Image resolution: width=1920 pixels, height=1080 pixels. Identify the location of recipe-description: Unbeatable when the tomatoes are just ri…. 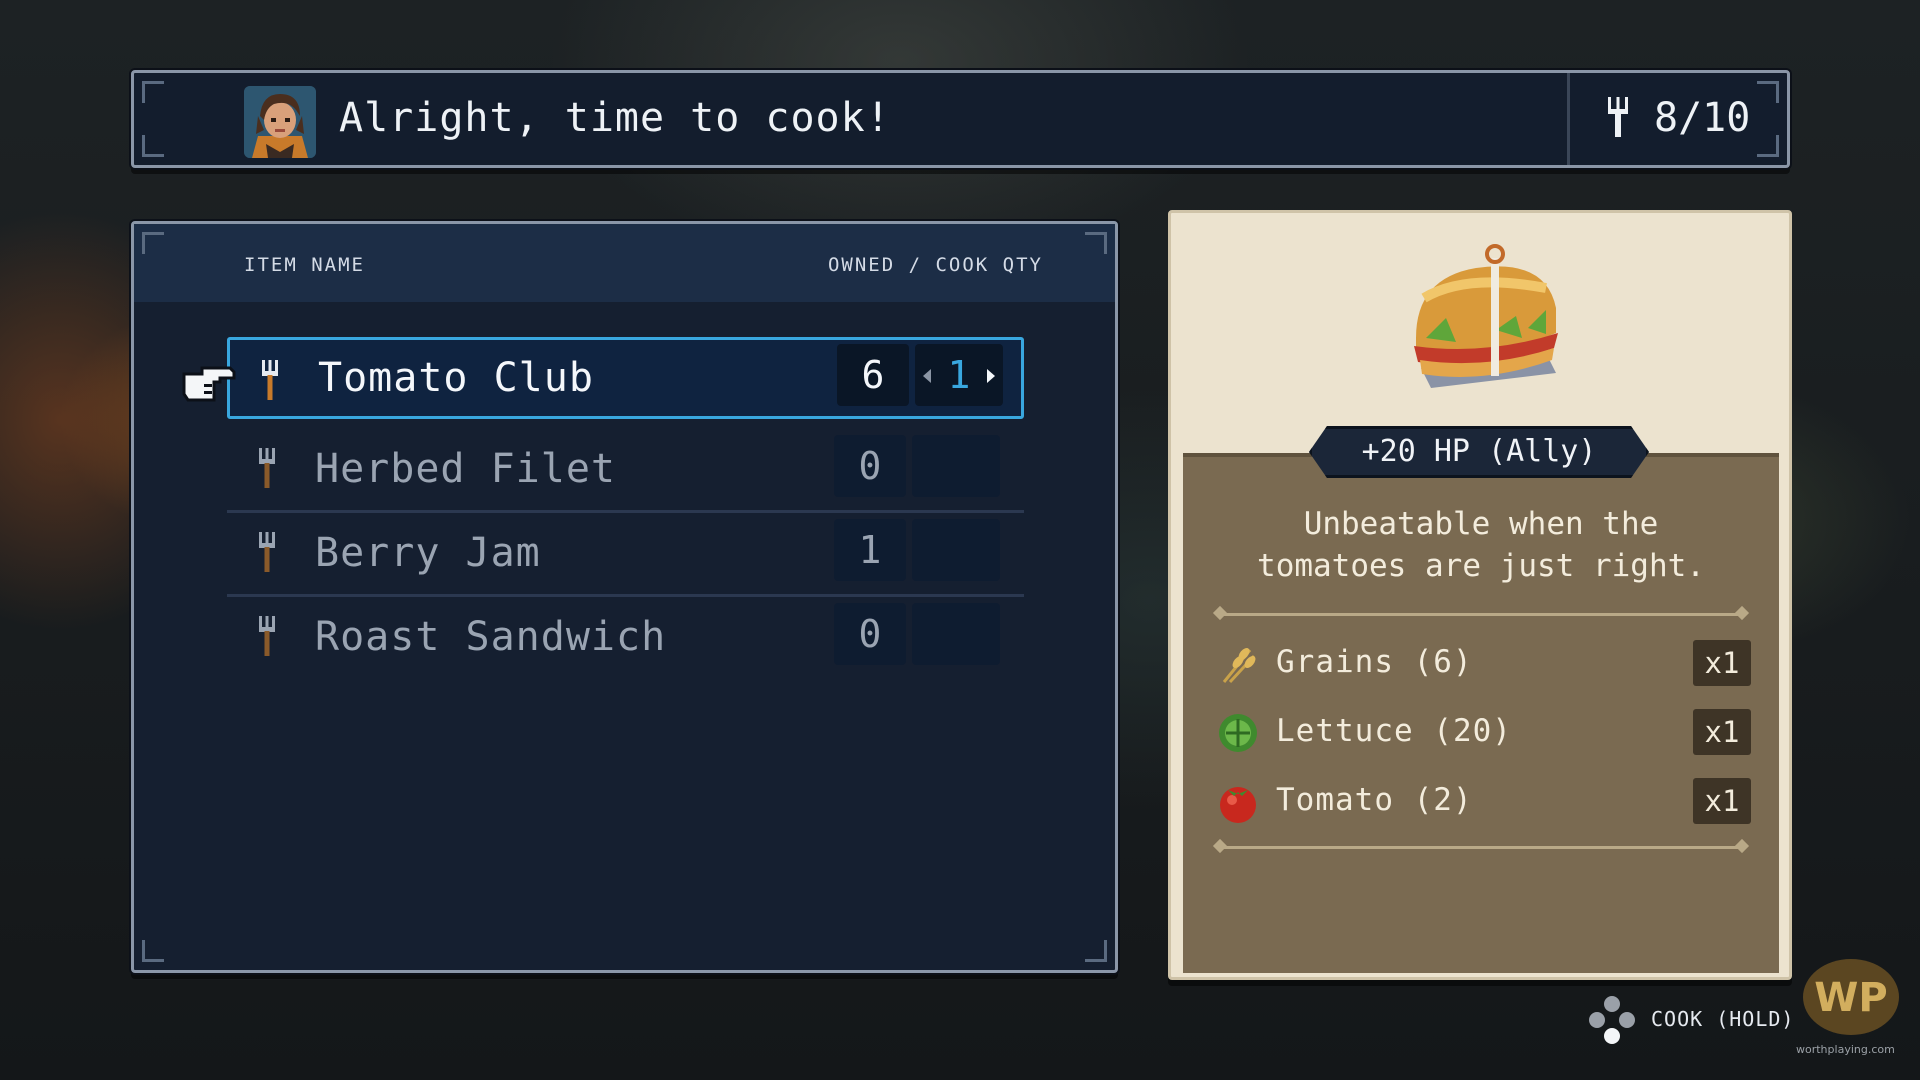
(1481, 545).